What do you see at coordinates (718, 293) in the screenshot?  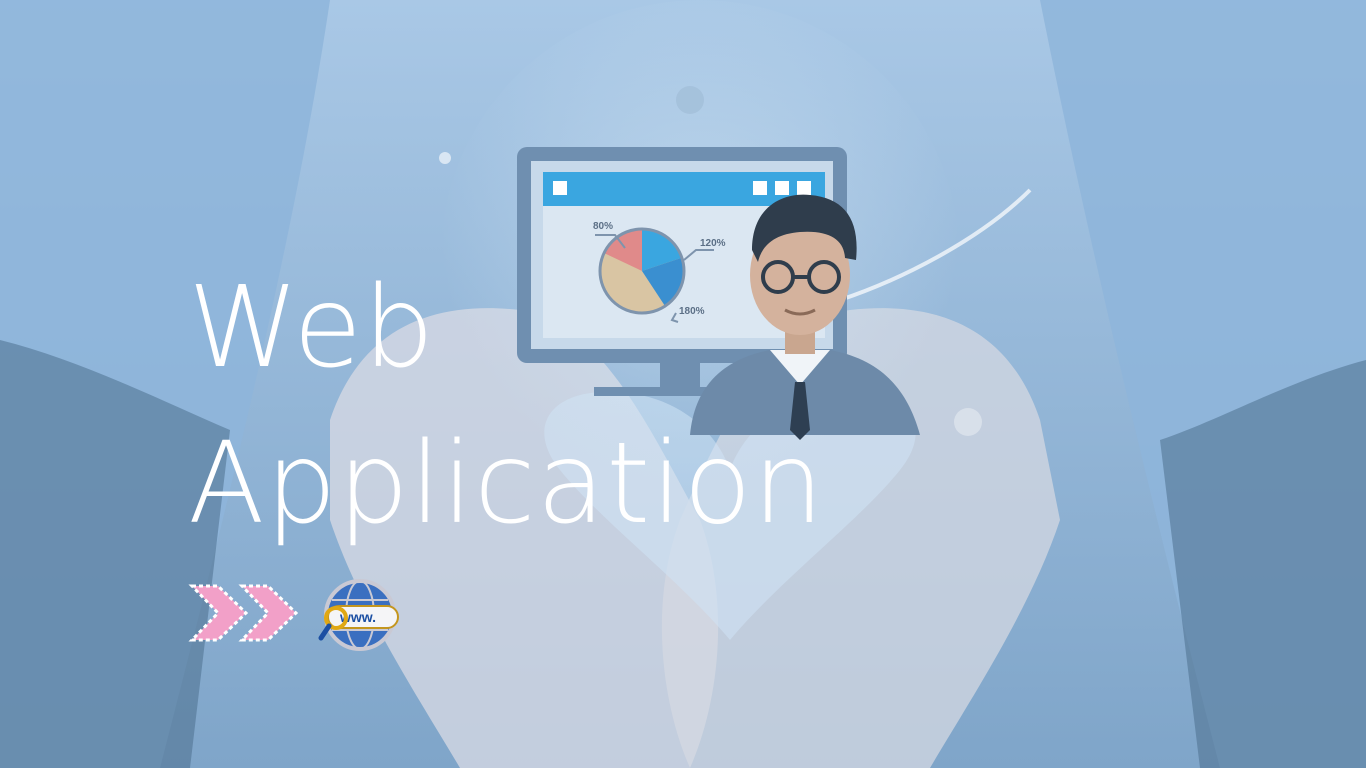 I see `analytics-illustration: 80% 120% 180%` at bounding box center [718, 293].